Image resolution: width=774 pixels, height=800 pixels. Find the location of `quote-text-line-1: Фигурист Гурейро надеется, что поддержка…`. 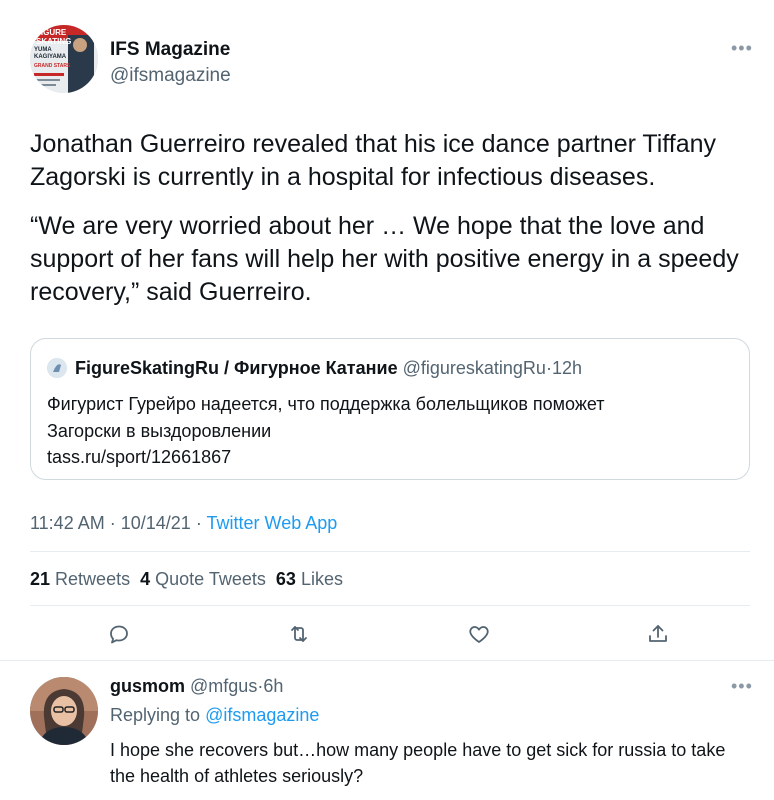

quote-text-line-1: Фигурист Гурейро надеется, что поддержка… is located at coordinates (326, 404).